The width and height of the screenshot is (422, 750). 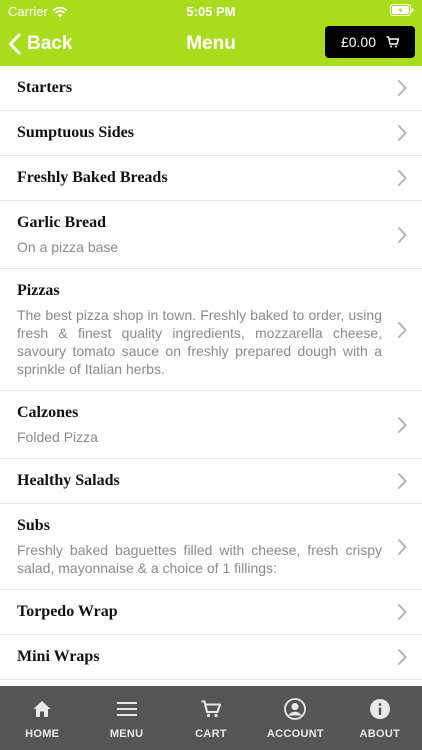 I want to click on tab-cart-label: CART, so click(x=211, y=734).